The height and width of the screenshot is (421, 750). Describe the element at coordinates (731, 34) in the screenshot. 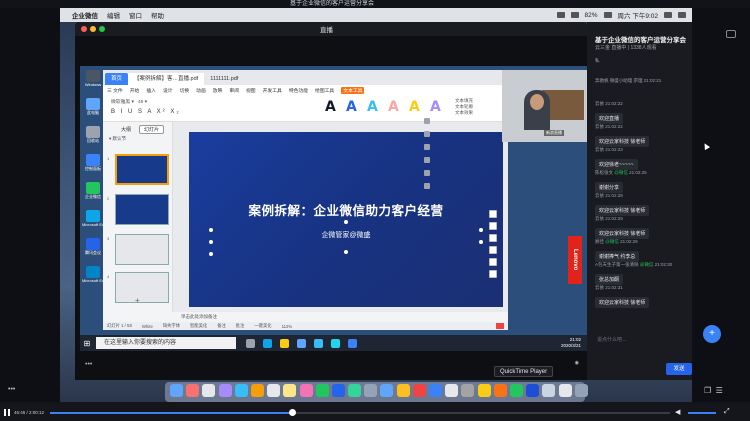

I see `panel-toggle-icon` at that location.